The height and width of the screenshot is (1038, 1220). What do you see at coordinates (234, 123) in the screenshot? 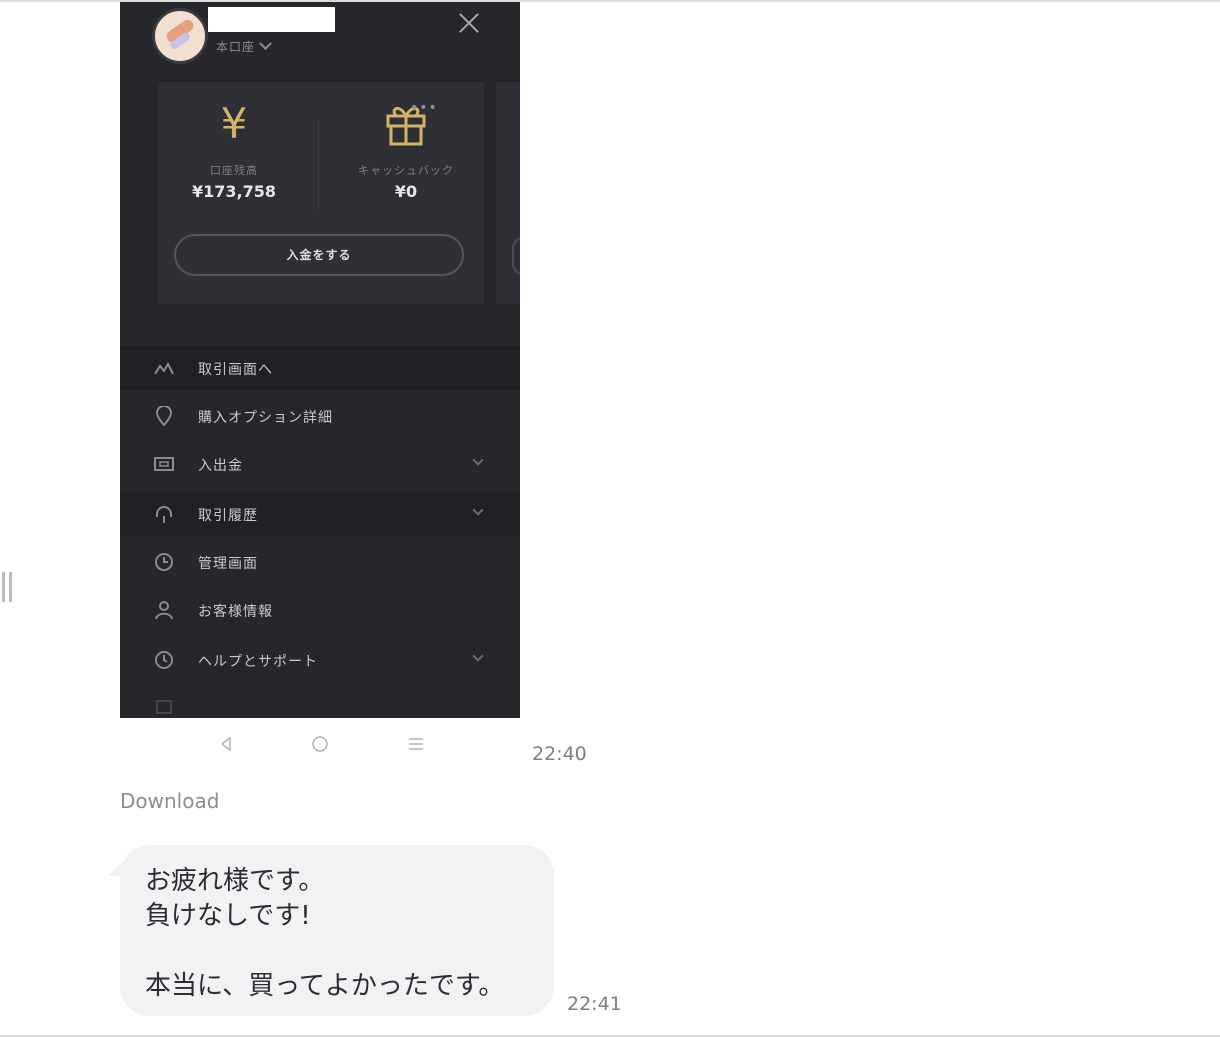
I see `yen-icon: ¥` at bounding box center [234, 123].